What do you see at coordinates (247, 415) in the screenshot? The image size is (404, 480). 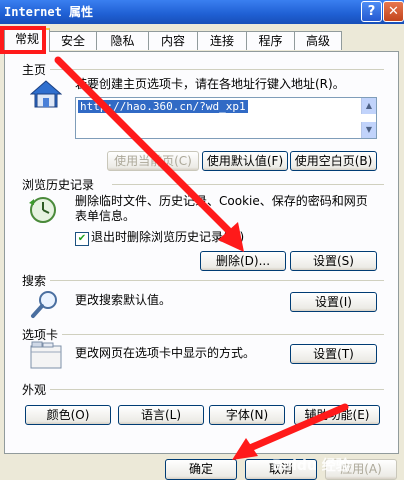 I see `fonts-button: 字体(N)` at bounding box center [247, 415].